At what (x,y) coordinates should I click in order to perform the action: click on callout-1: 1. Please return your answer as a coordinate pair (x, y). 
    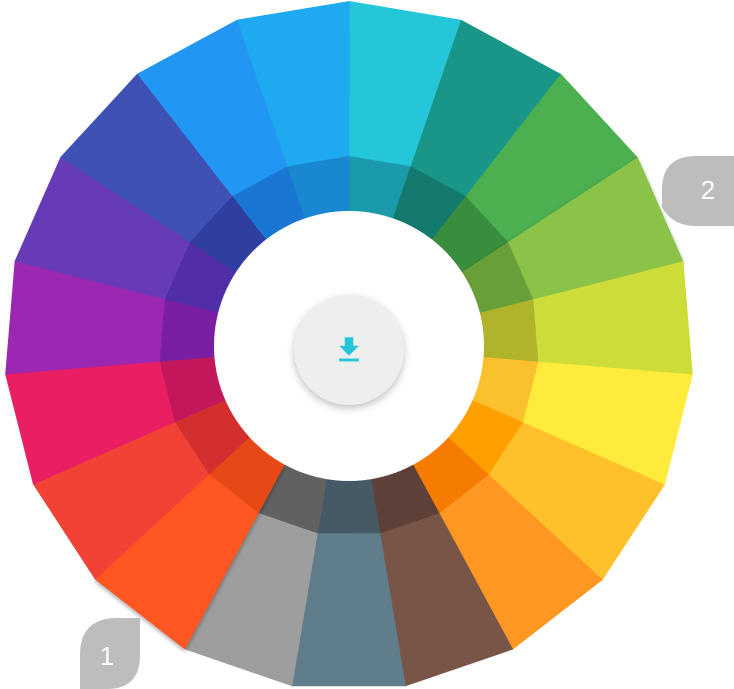
    Looking at the image, I should click on (110, 653).